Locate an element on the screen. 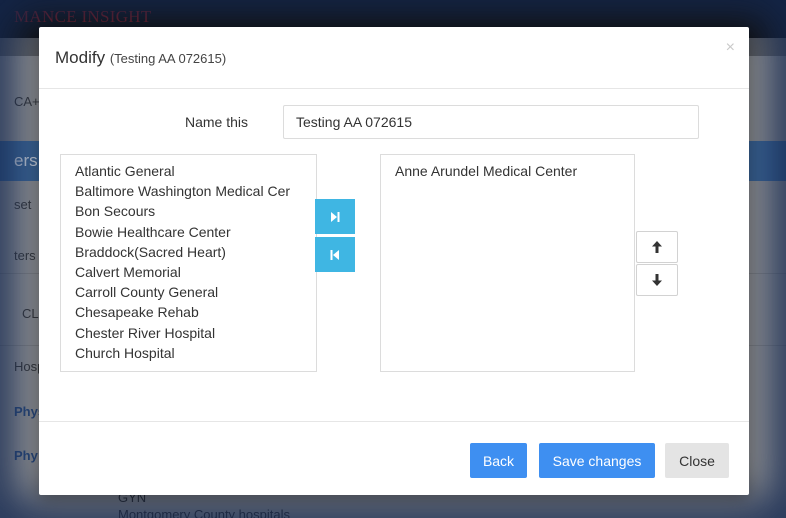 The width and height of the screenshot is (786, 518). list-item: Calvert Memorial is located at coordinates (188, 272).